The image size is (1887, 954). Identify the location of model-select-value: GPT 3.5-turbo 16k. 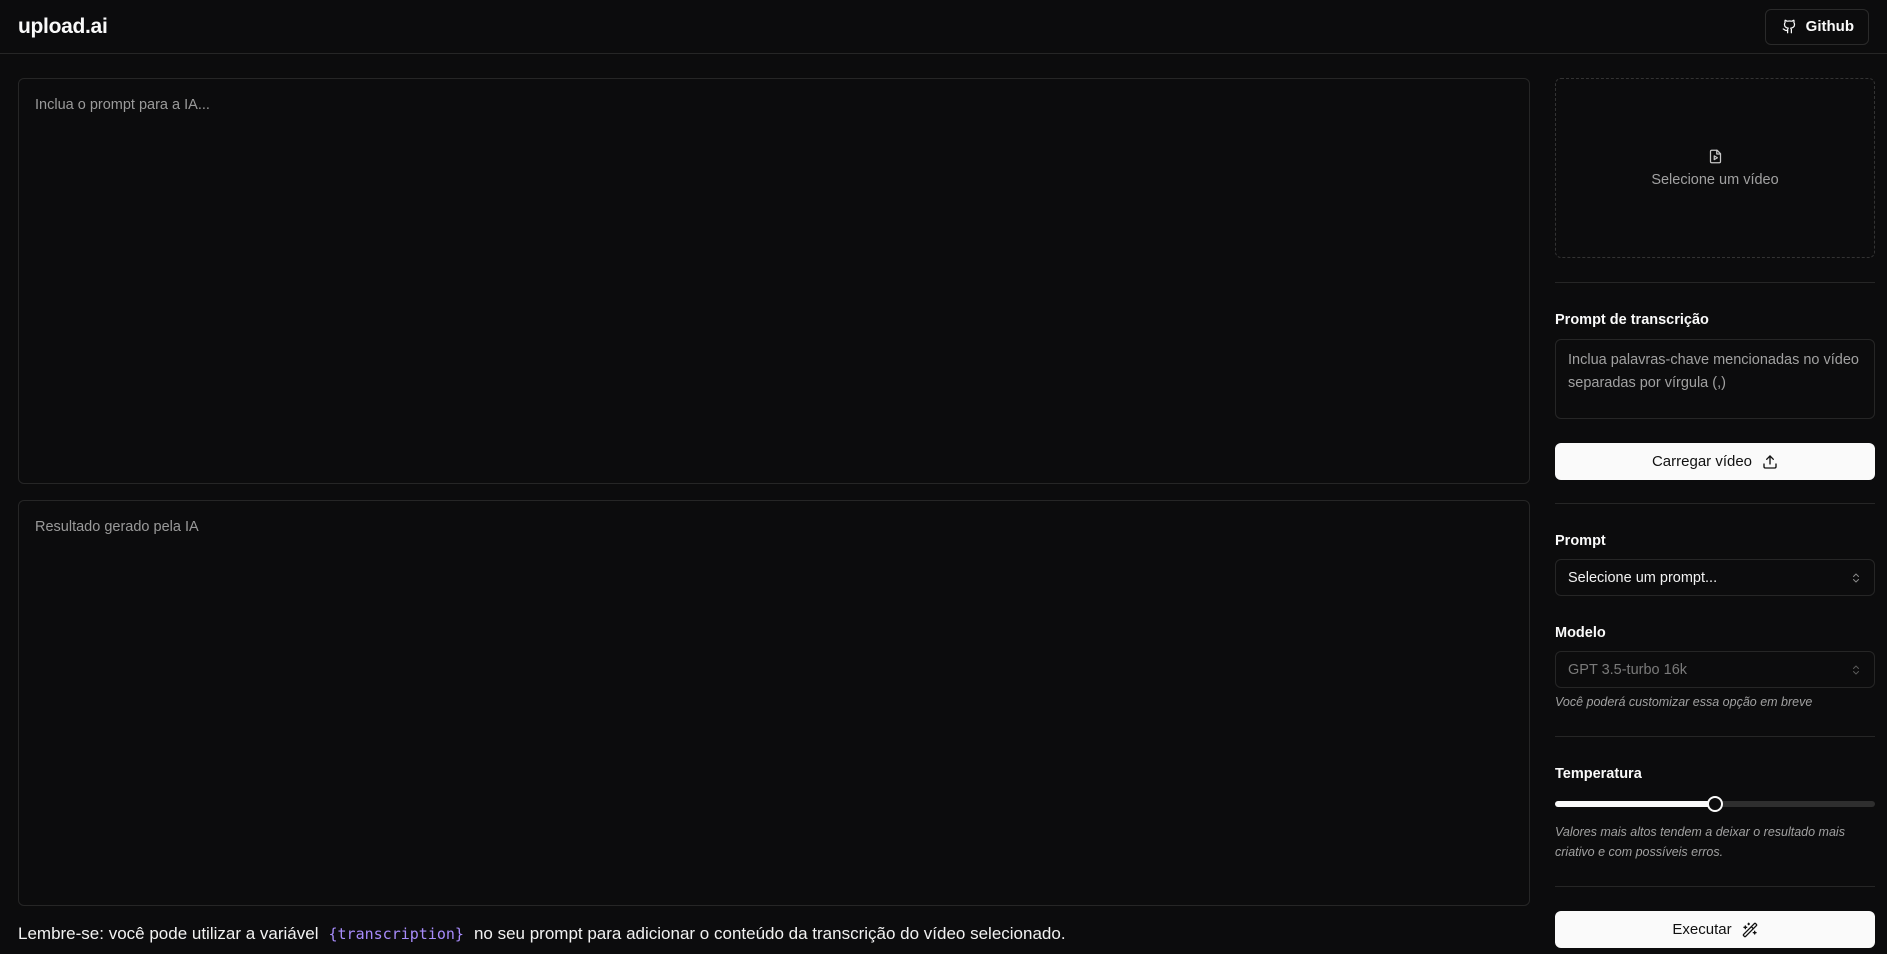
(1628, 669).